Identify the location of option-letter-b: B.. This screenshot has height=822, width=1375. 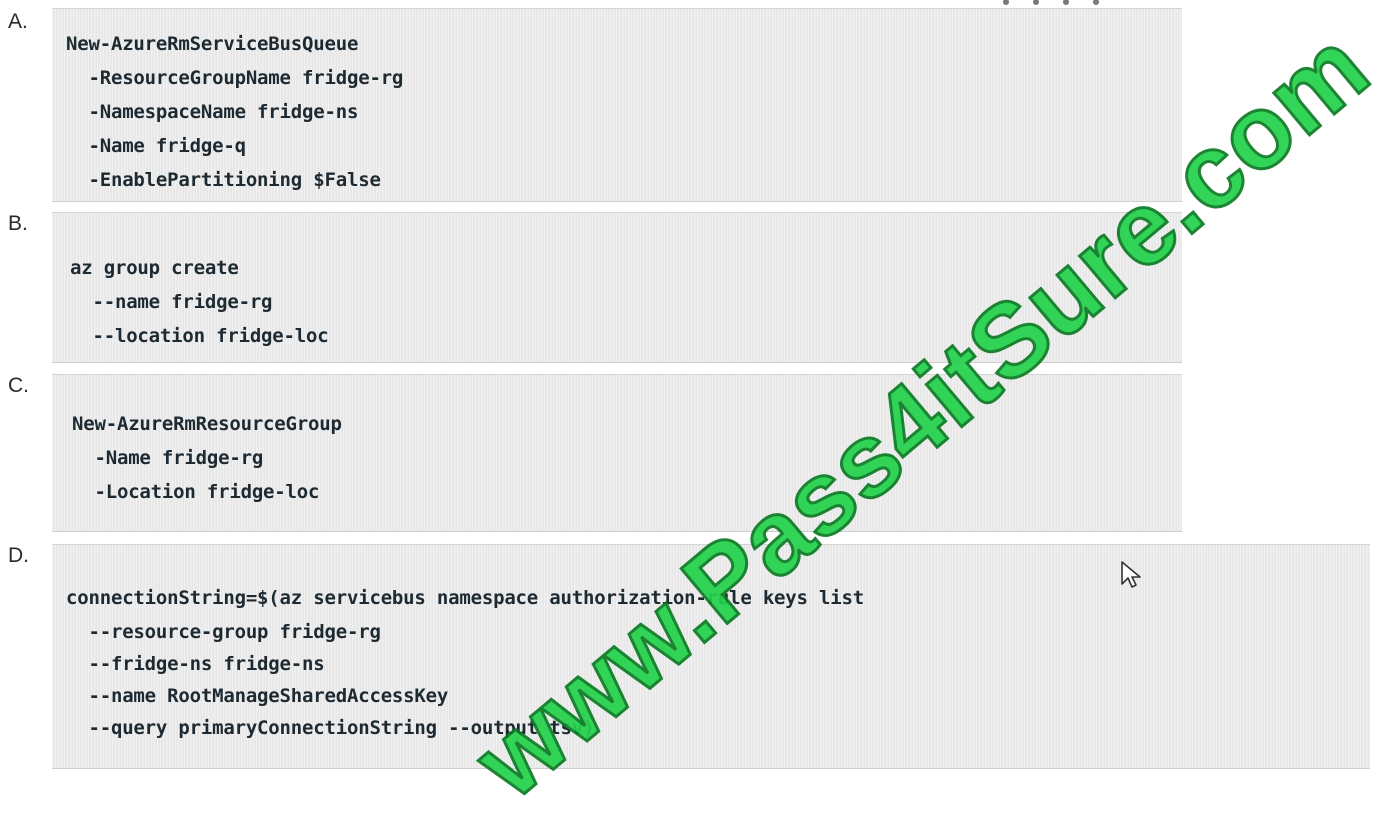
(18, 223).